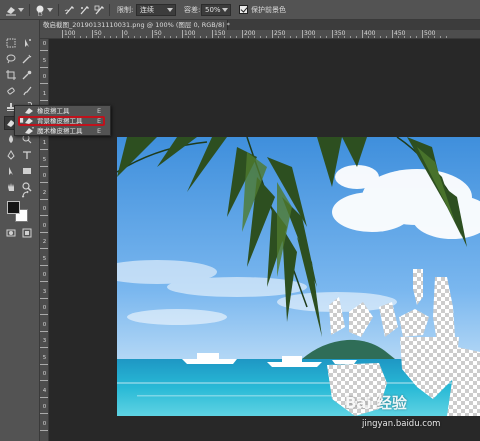 Image resolution: width=480 pixels, height=441 pixels. Describe the element at coordinates (44, 93) in the screenshot. I see `ruler-label: 1` at that location.